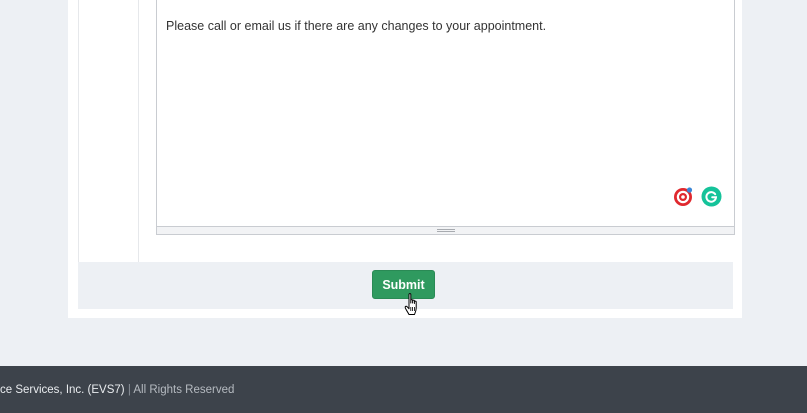  Describe the element at coordinates (683, 196) in the screenshot. I see `target-extension-icon` at that location.